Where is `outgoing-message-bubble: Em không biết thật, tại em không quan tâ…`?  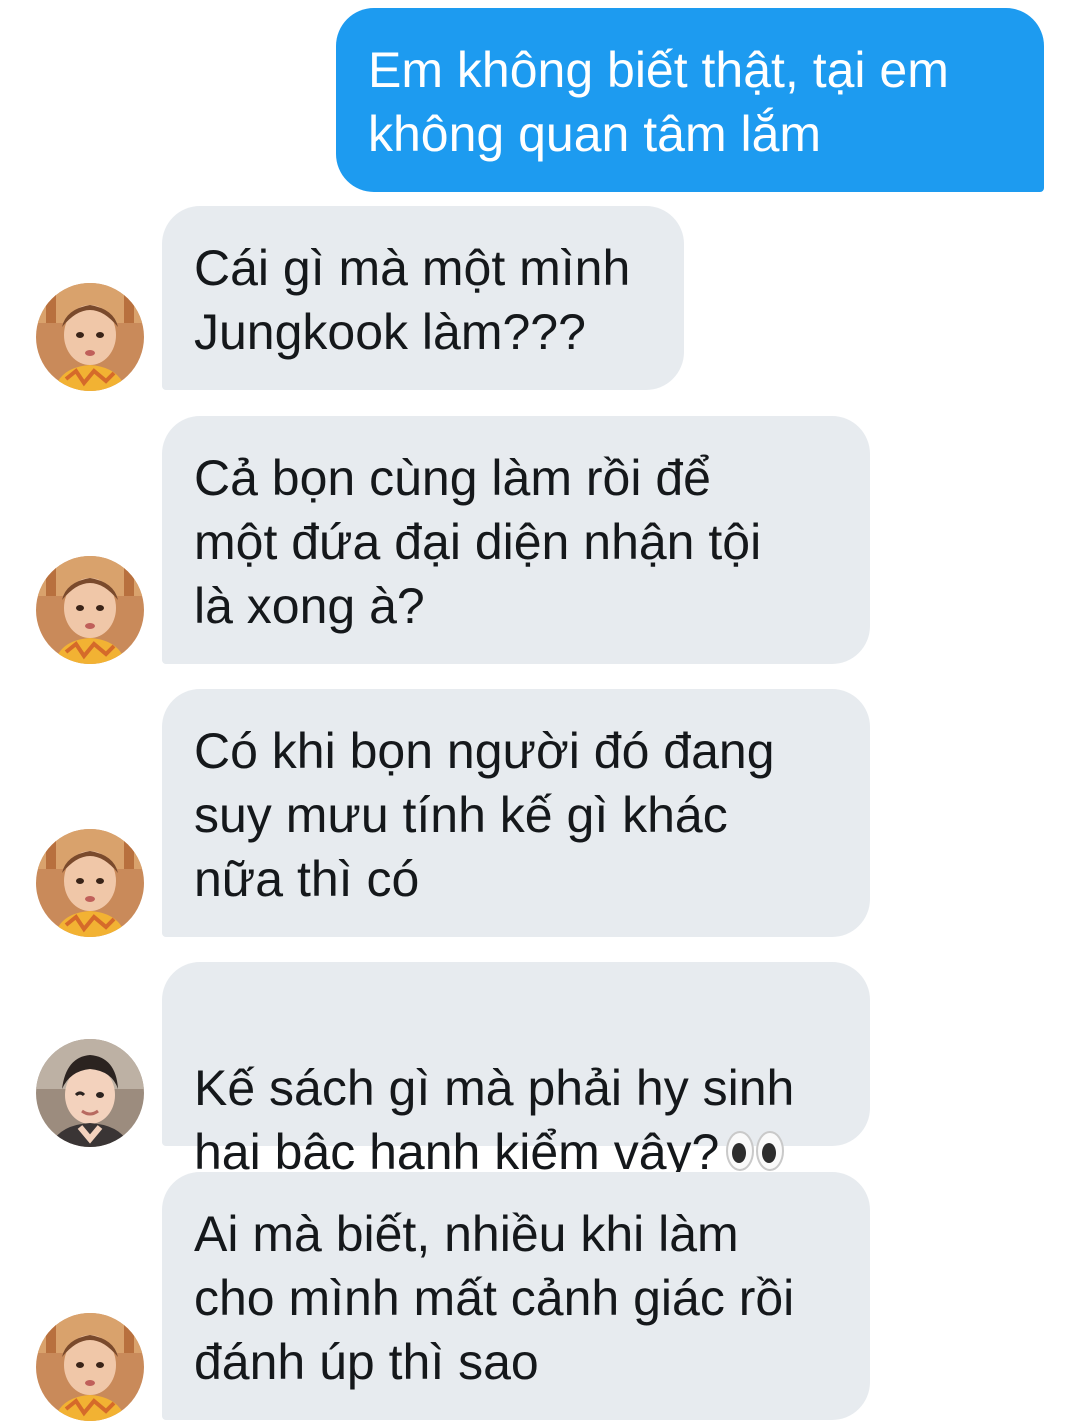 outgoing-message-bubble: Em không biết thật, tại em không quan tâ… is located at coordinates (690, 100).